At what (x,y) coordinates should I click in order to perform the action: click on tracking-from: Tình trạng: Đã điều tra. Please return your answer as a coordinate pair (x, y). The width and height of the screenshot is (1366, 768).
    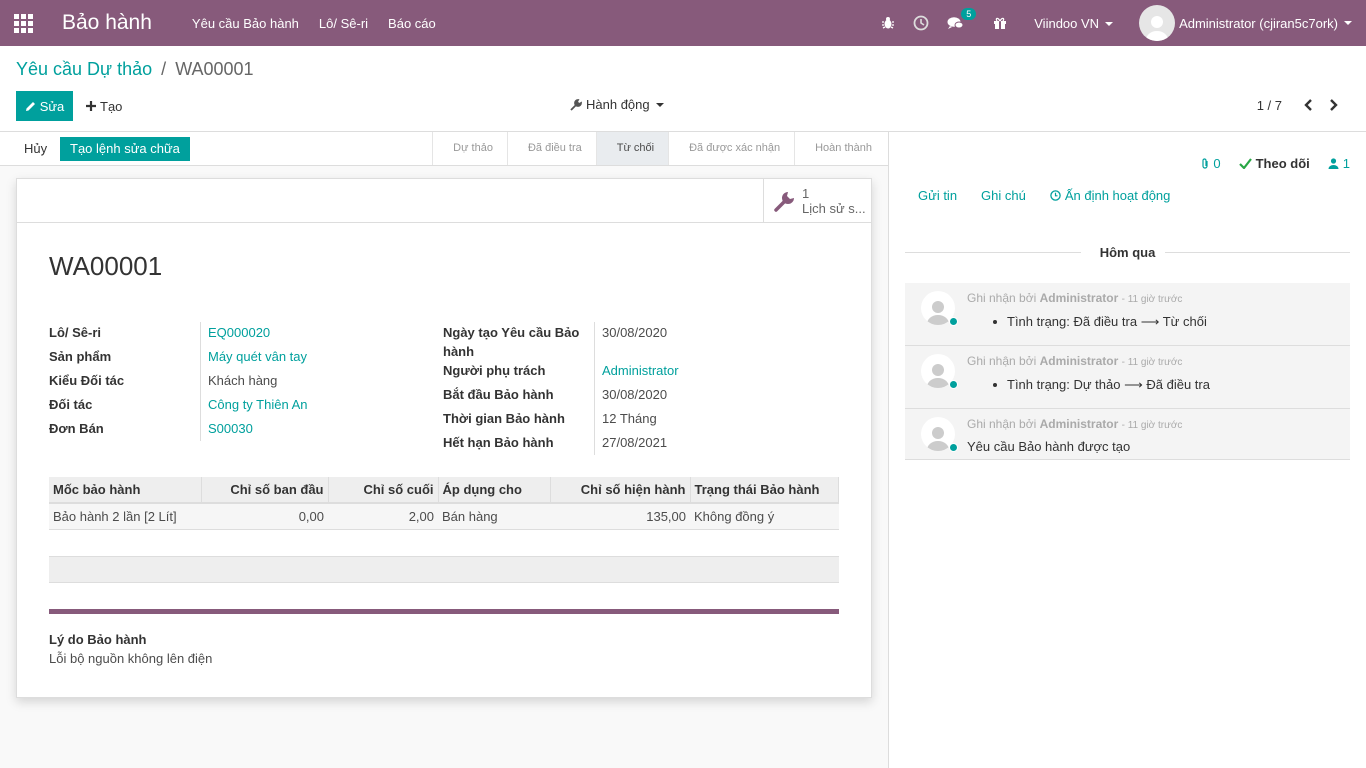
    Looking at the image, I should click on (1072, 321).